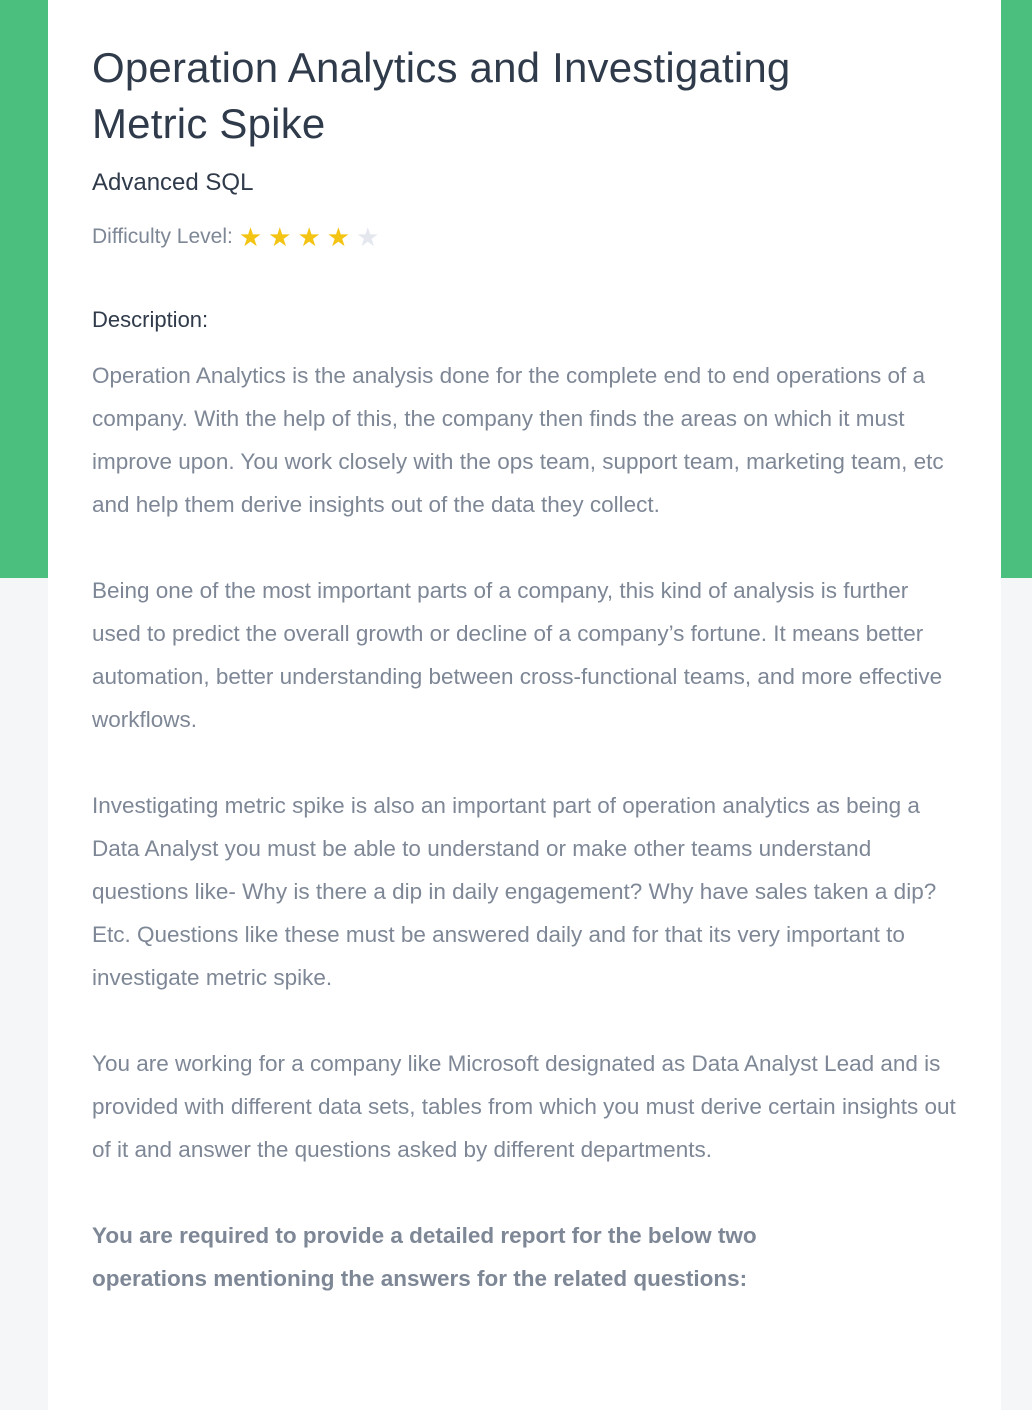 This screenshot has width=1032, height=1410. I want to click on difficulty-rating: Difficulty Level: ★ ★ ★ ★ ★, so click(524, 237).